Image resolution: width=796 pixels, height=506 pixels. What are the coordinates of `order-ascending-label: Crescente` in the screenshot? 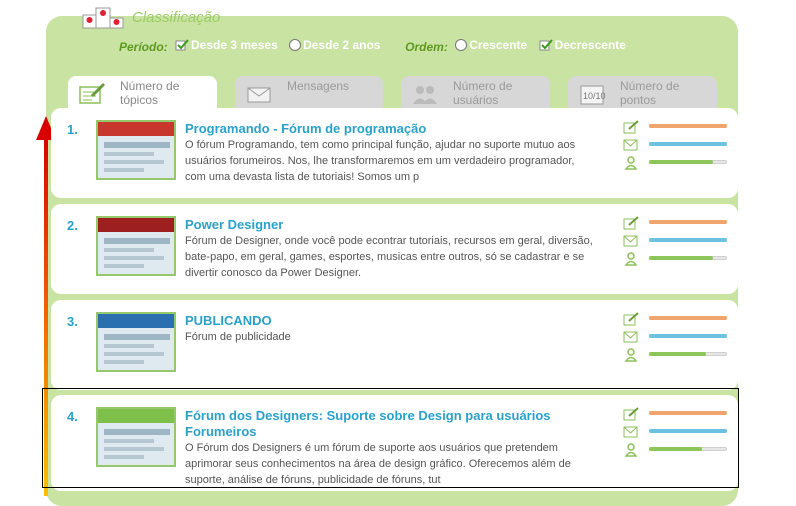 It's located at (498, 45).